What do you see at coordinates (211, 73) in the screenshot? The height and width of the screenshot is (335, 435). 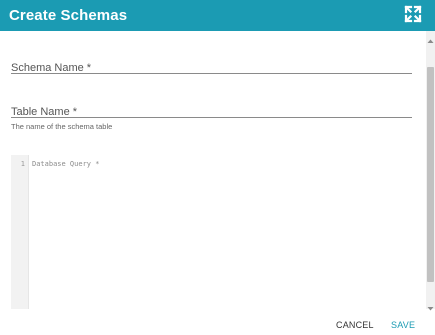 I see `schema-name-underline` at bounding box center [211, 73].